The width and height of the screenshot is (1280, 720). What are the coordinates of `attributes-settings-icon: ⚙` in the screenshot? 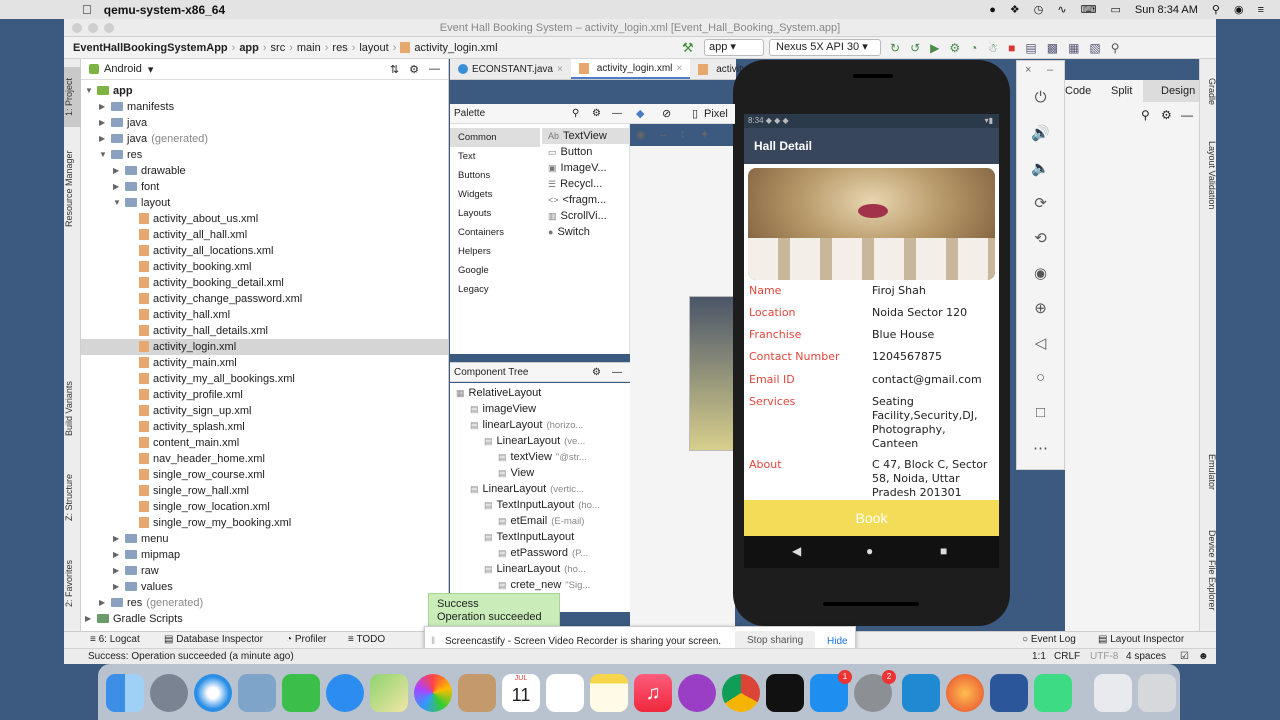 It's located at (1166, 115).